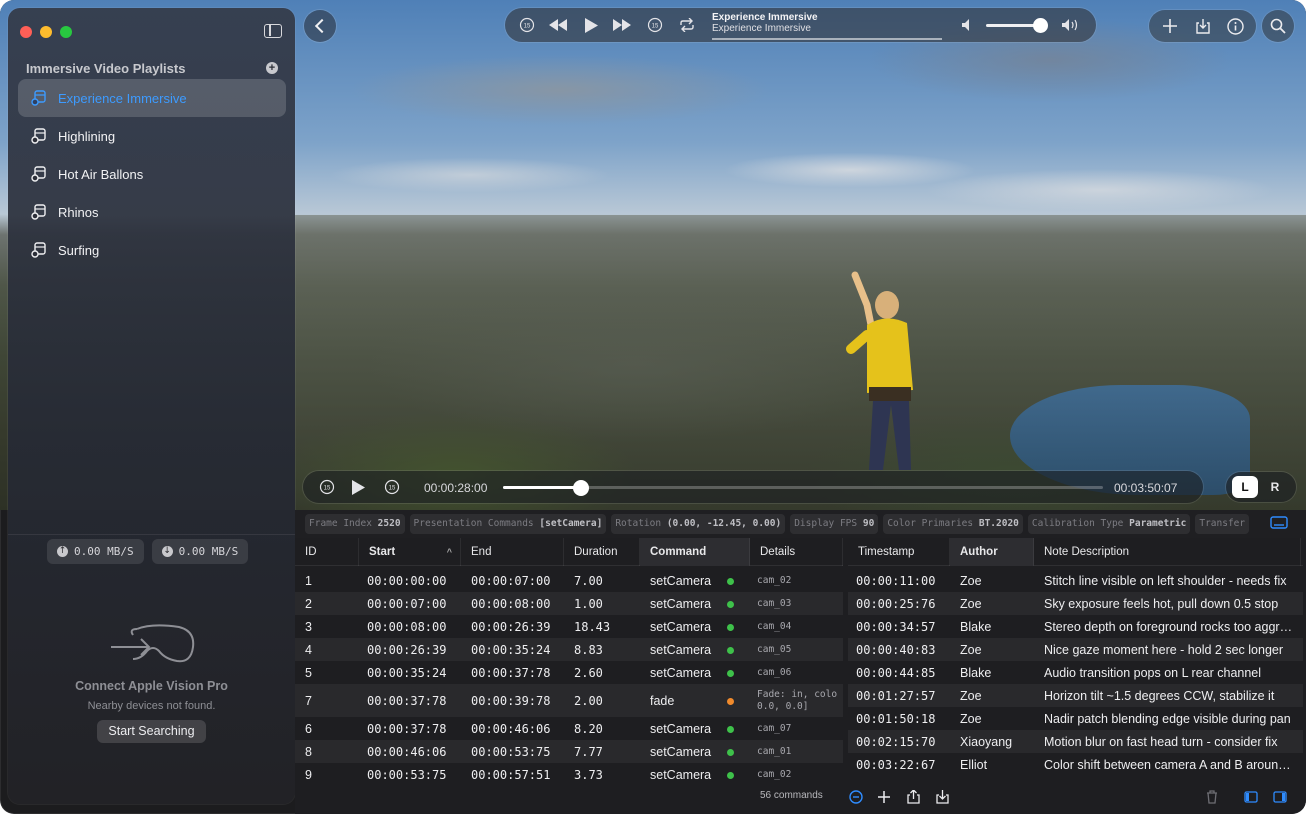  Describe the element at coordinates (1245, 487) in the screenshot. I see `left-eye-button: L` at that location.